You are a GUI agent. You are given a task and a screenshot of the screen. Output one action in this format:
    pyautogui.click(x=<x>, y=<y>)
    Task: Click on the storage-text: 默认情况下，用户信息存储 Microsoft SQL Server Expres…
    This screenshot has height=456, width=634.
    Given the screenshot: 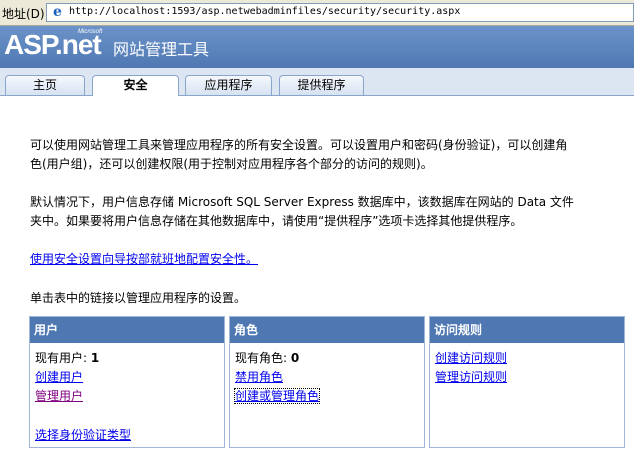 What is the action you would take?
    pyautogui.click(x=302, y=212)
    